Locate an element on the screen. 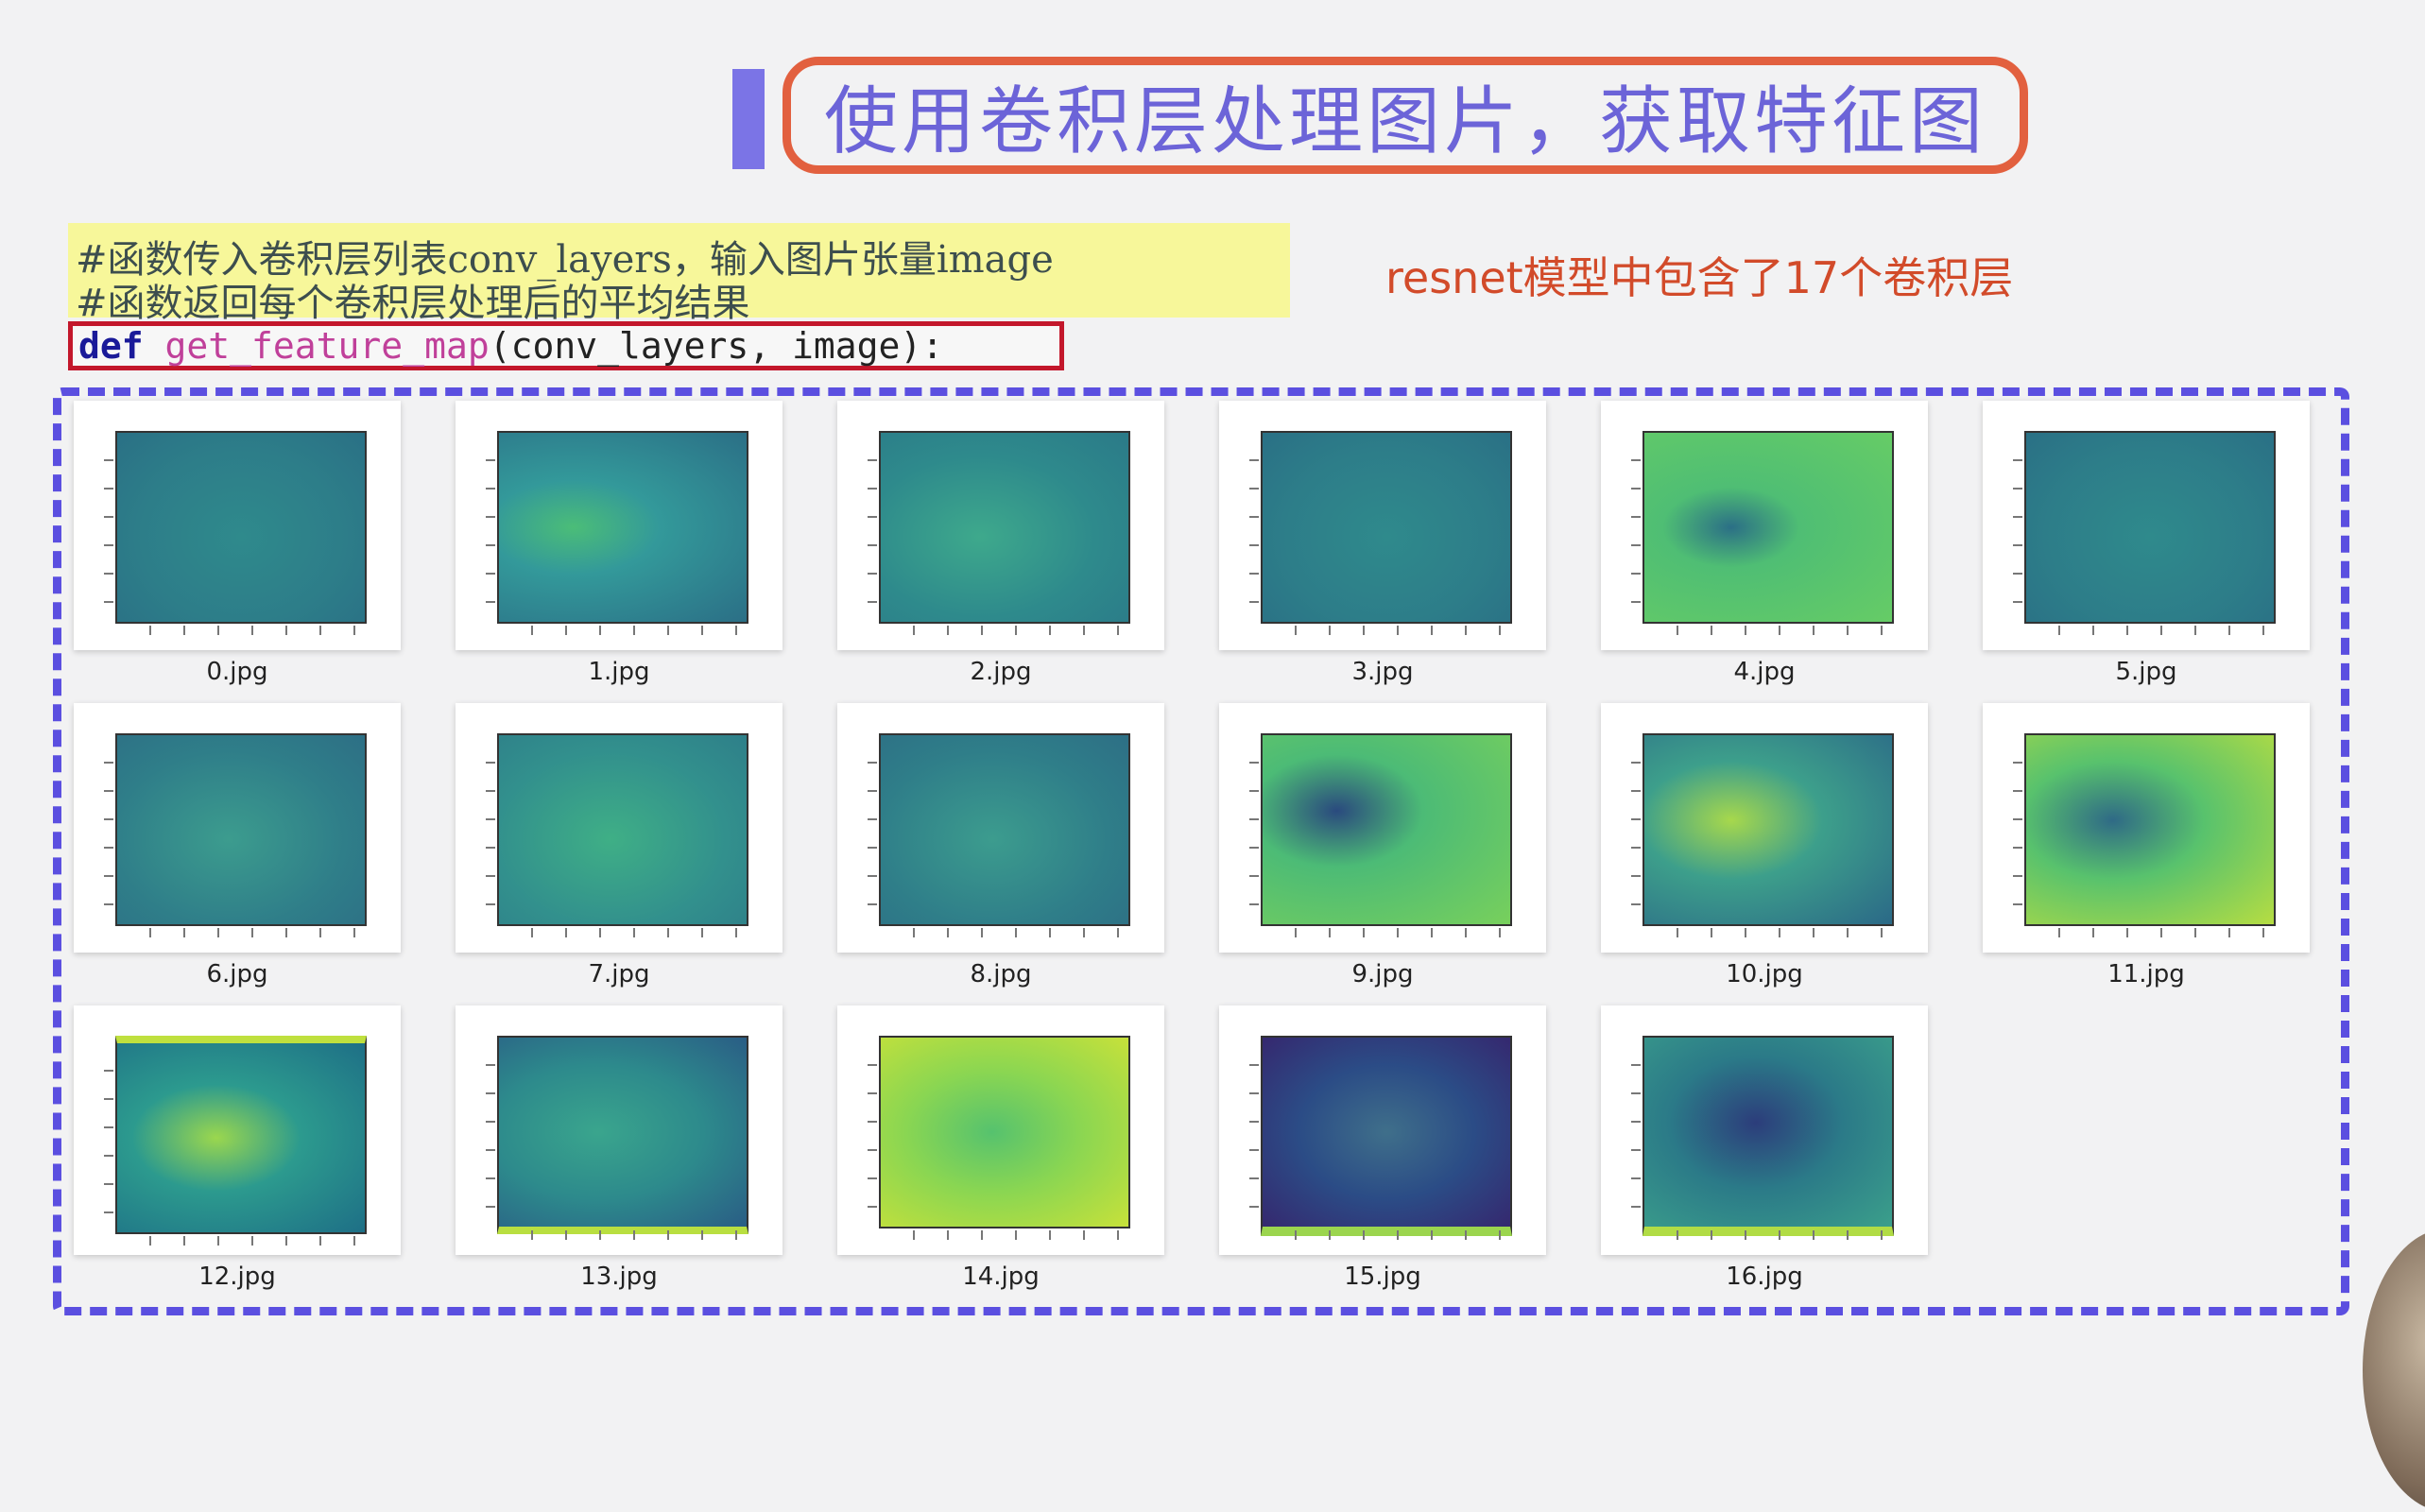  feature-map-label: 2.jpg is located at coordinates (1001, 672).